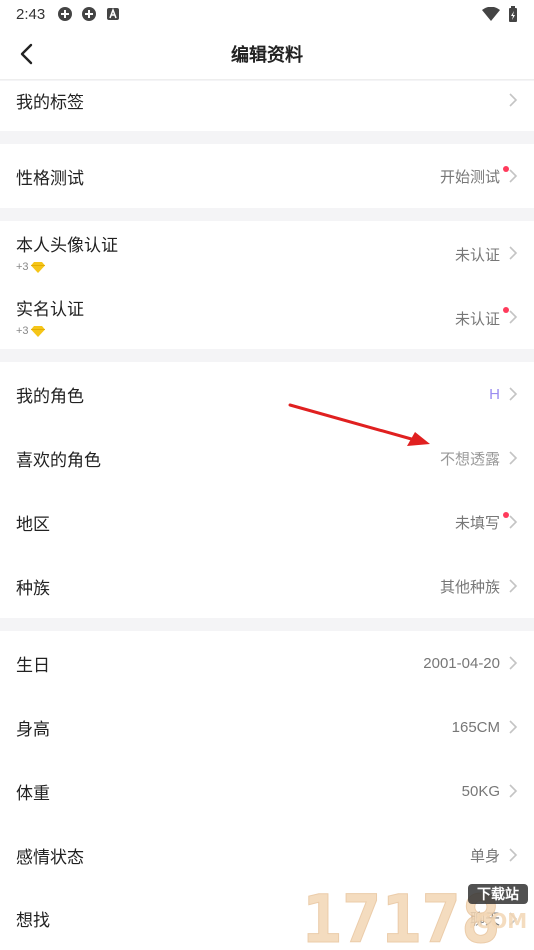 The image size is (534, 950). What do you see at coordinates (33, 665) in the screenshot?
I see `birthday-label: 生日` at bounding box center [33, 665].